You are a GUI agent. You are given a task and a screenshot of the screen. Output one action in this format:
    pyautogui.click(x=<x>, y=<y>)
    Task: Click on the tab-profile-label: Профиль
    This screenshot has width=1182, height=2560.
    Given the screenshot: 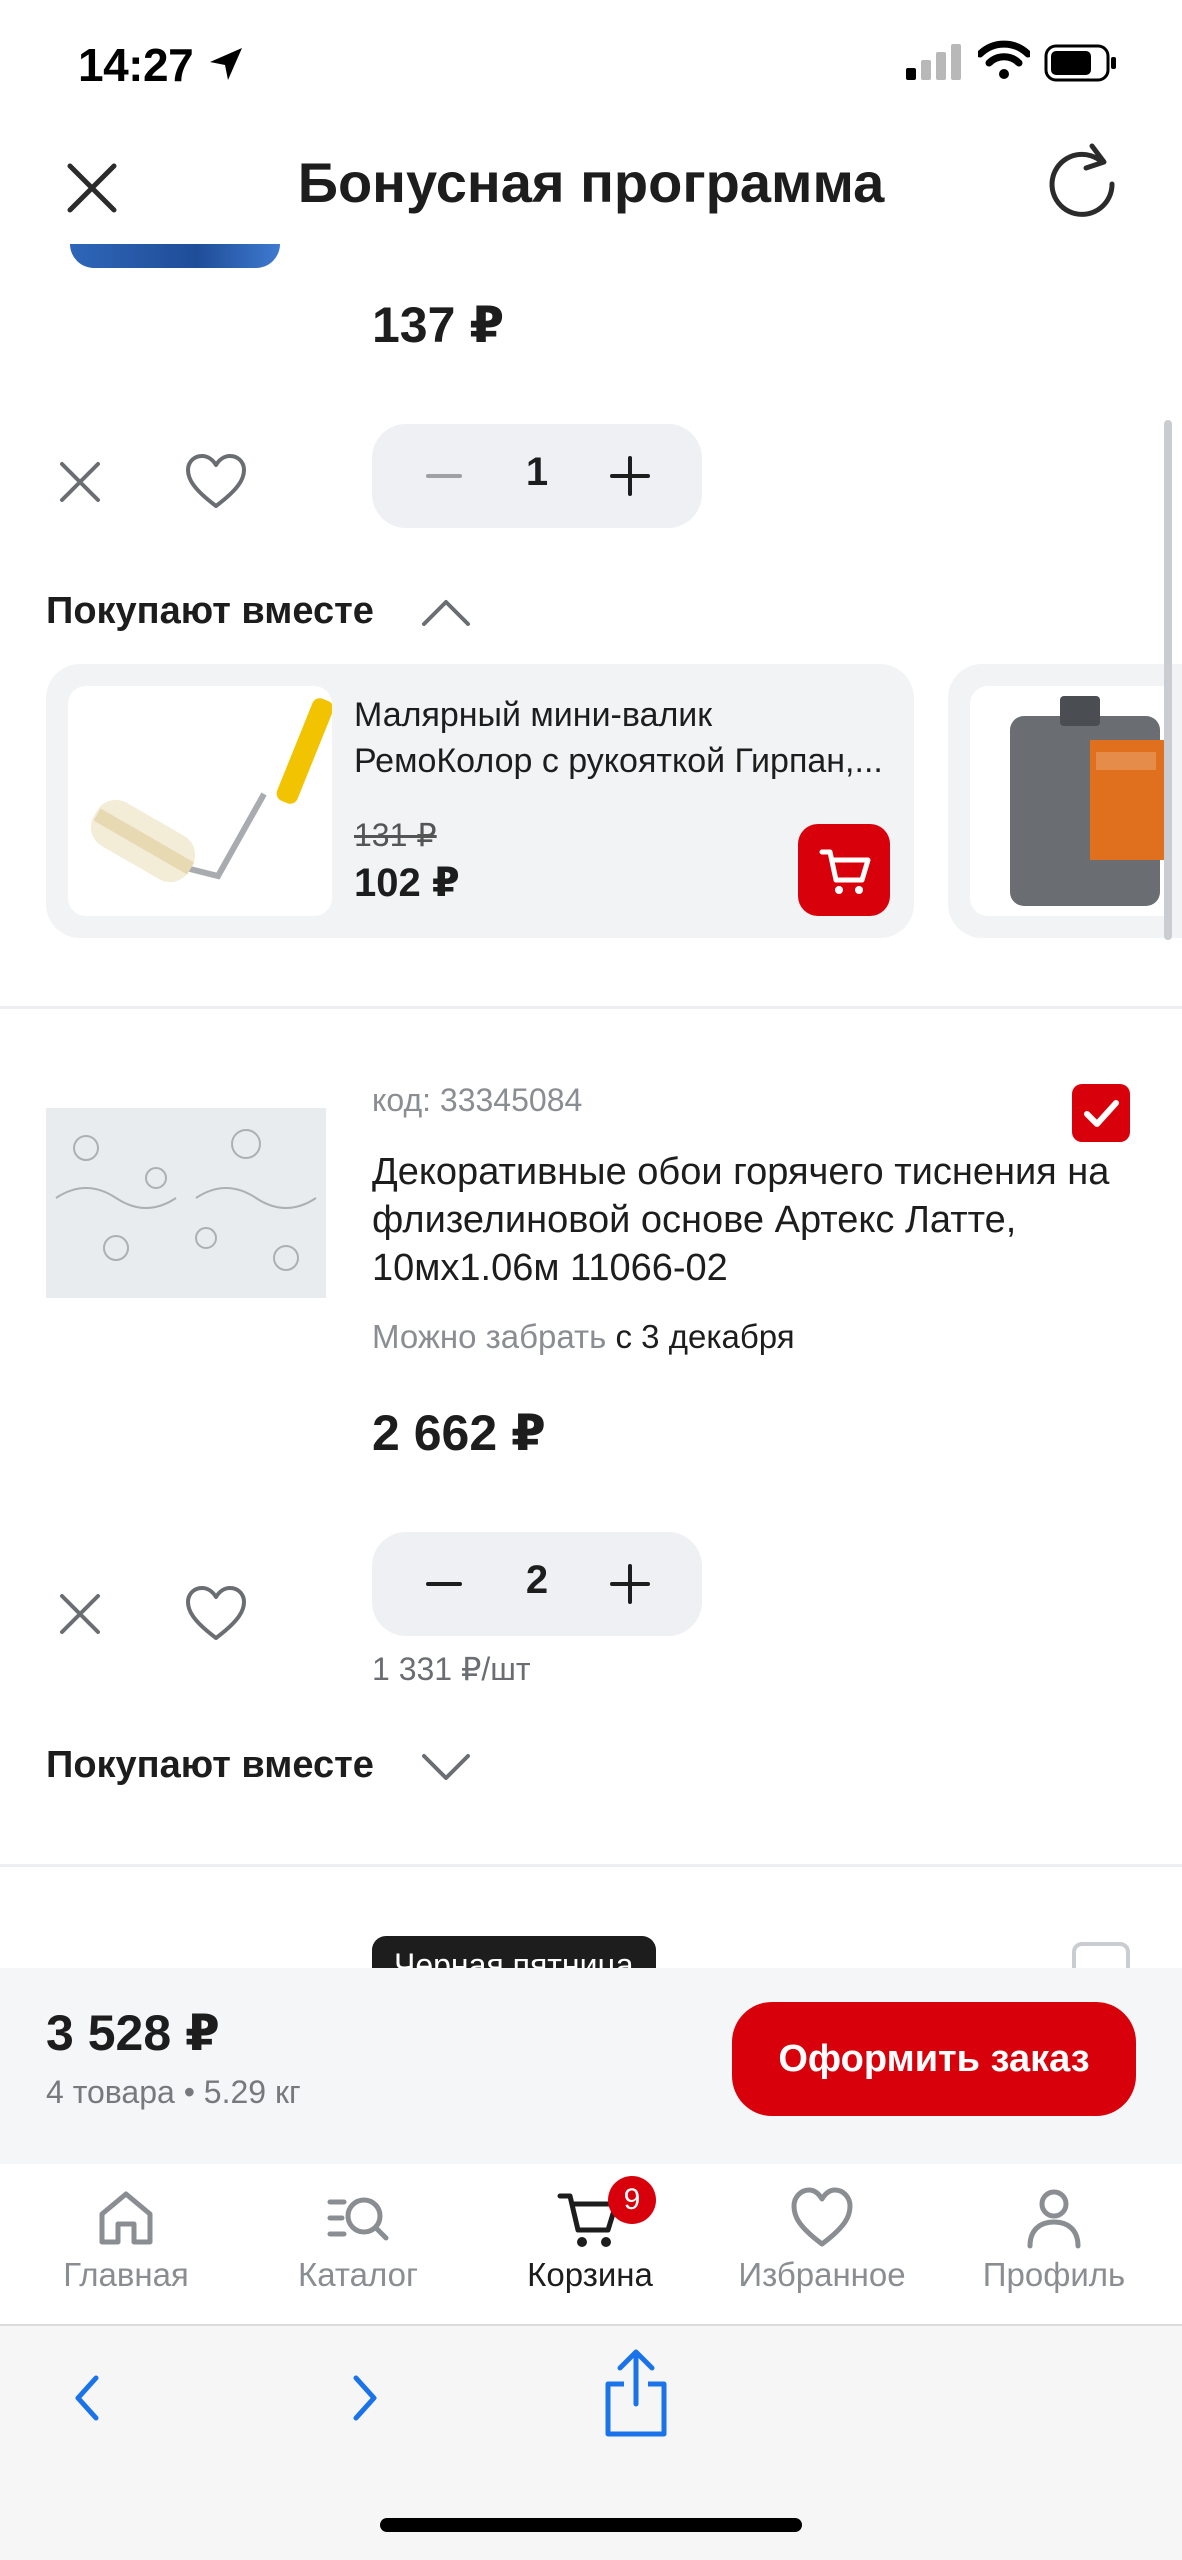 What is the action you would take?
    pyautogui.click(x=1054, y=2274)
    